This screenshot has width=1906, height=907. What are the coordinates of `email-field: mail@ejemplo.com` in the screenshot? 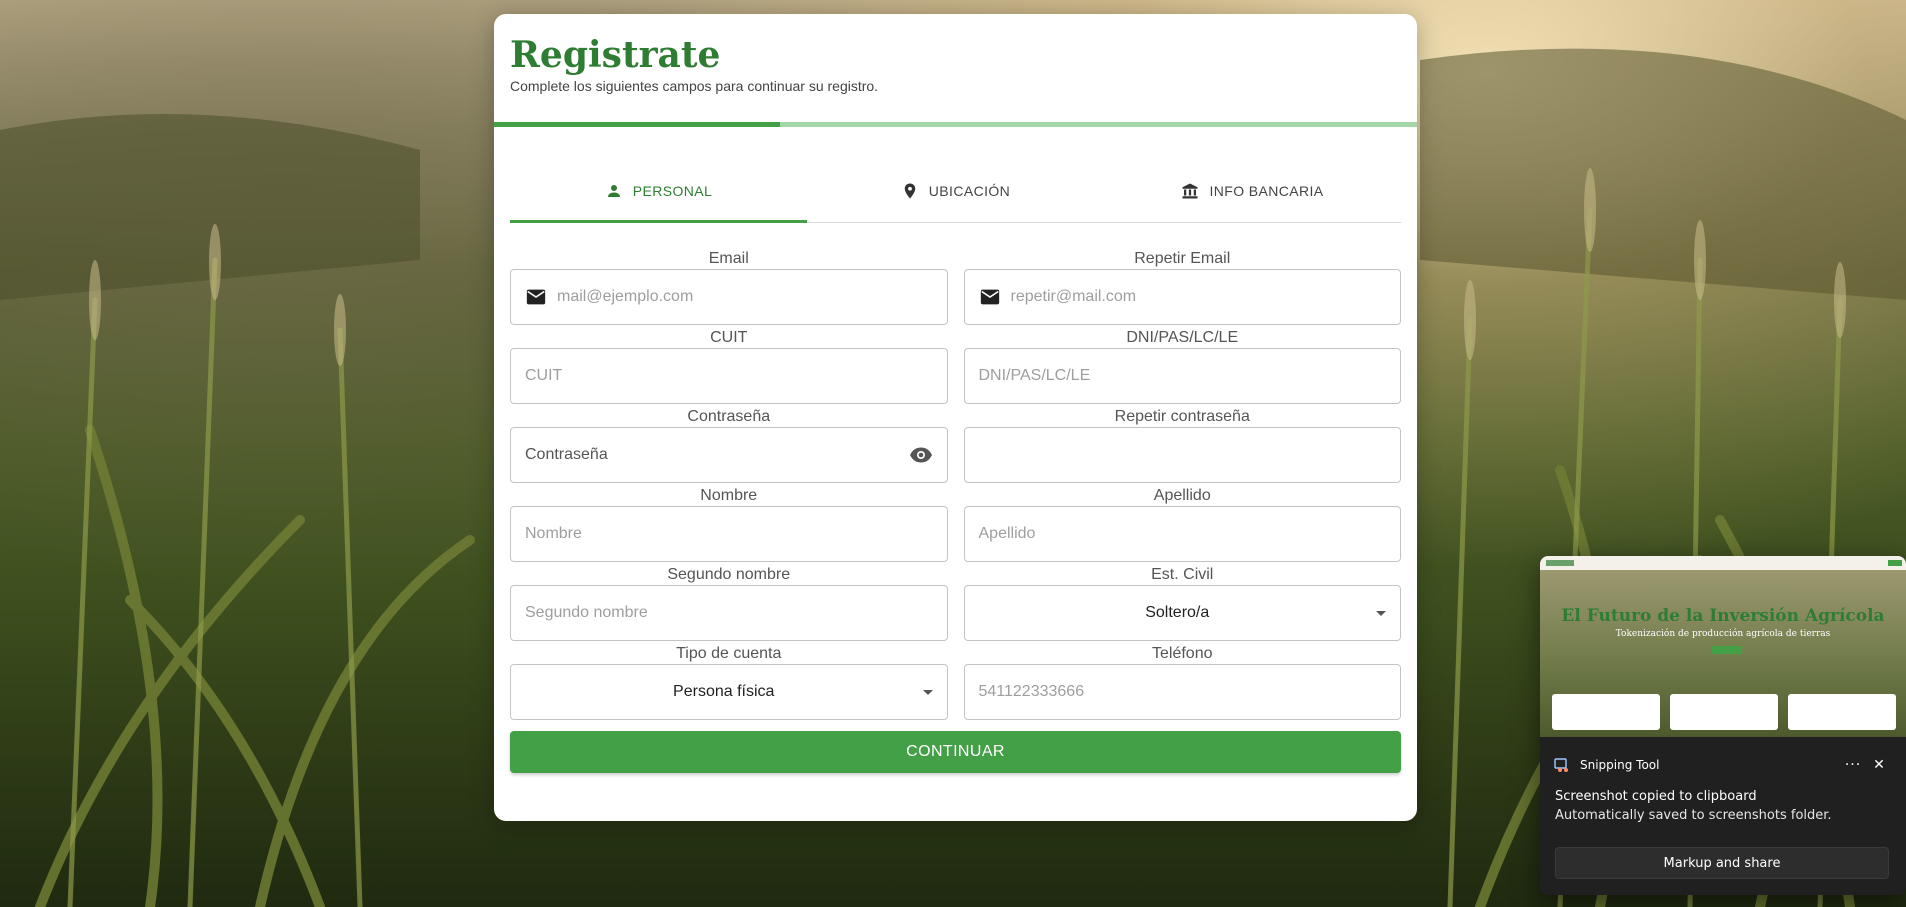 It's located at (729, 297).